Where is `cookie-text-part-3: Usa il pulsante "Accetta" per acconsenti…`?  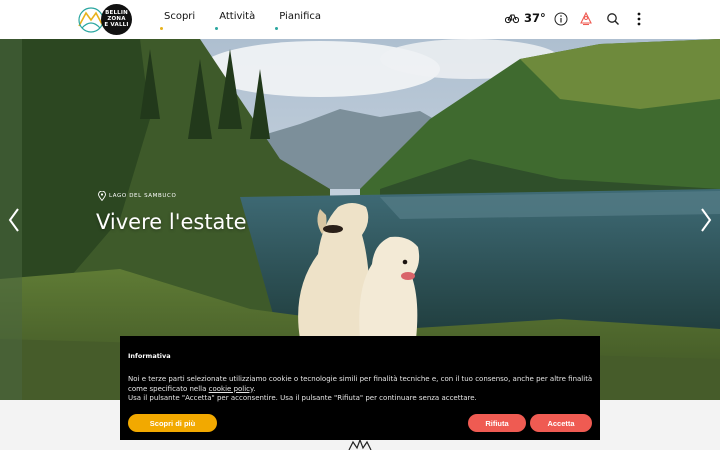
cookie-text-part-3: Usa il pulsante "Accetta" per acconsenti… is located at coordinates (302, 398).